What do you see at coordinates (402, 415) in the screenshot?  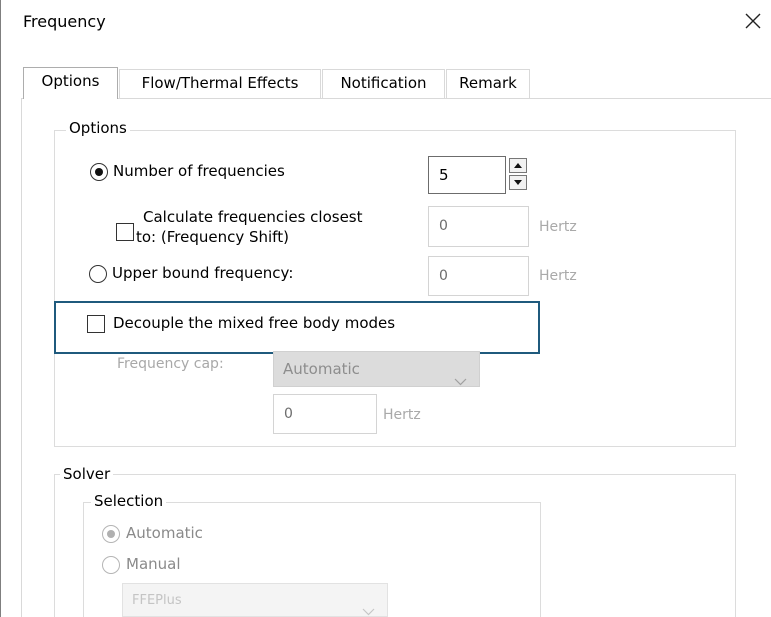 I see `frequency-cap-unit: Hertz` at bounding box center [402, 415].